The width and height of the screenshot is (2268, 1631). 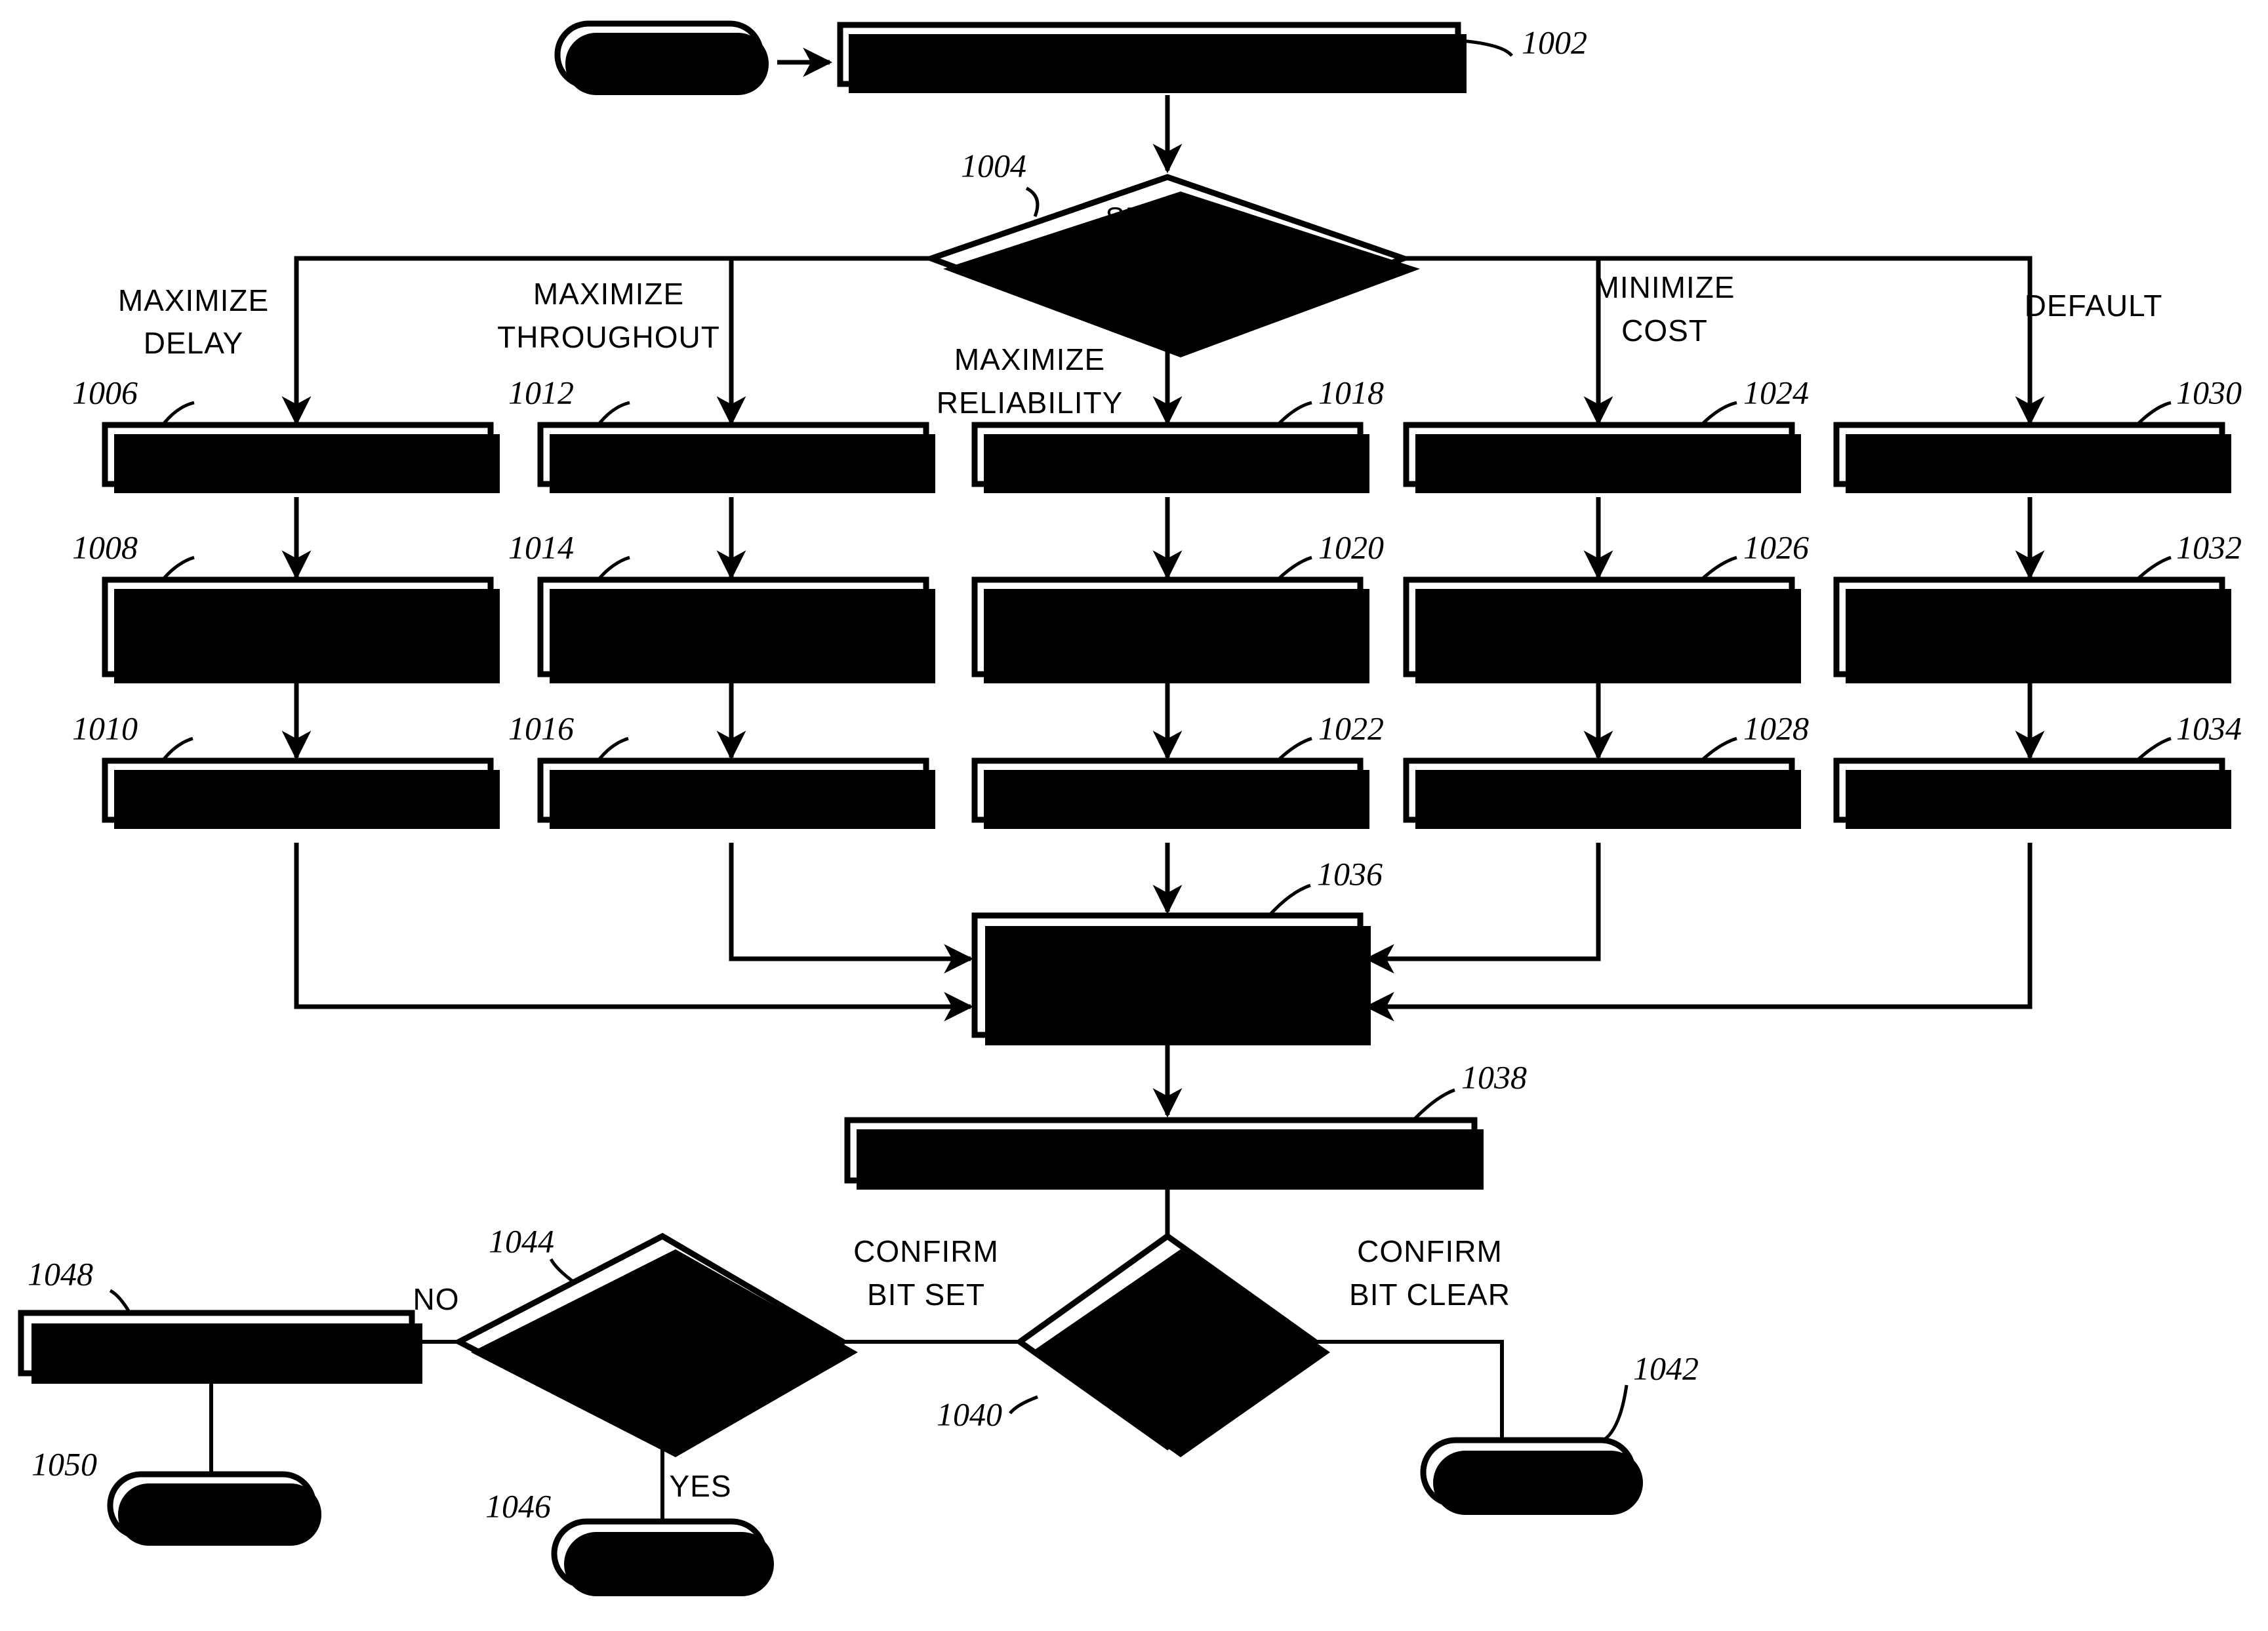 I want to click on ref-1036: 1036, so click(x=1325, y=886).